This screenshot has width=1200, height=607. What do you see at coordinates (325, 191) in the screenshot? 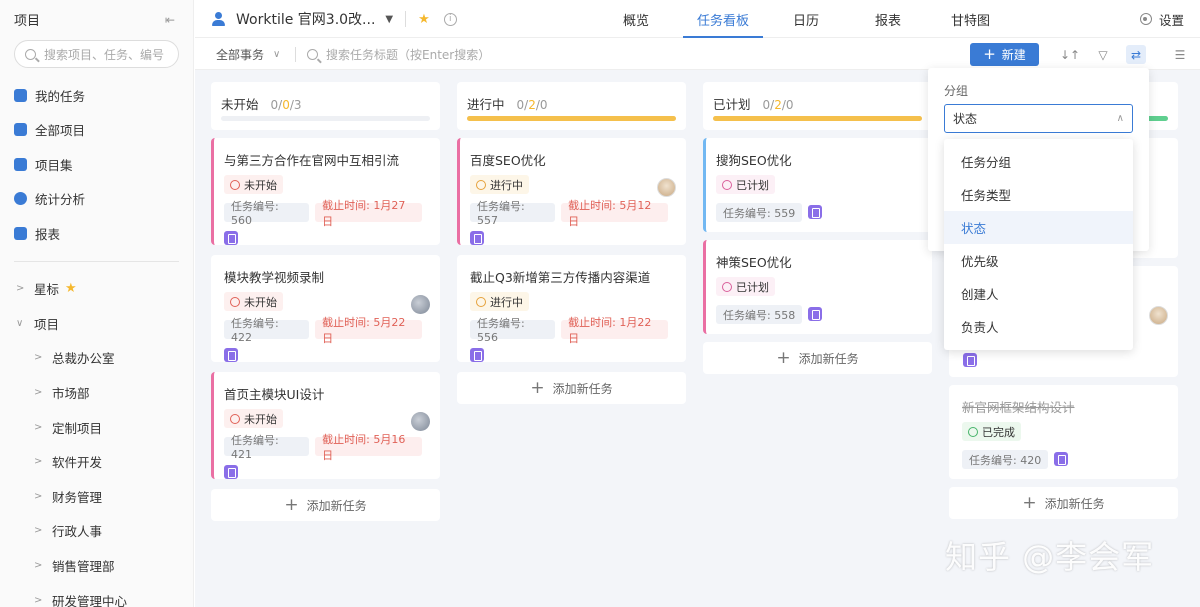
I see `task-card: 与第三方合作在官网中互相引流 未开始 任务编号: 560 截止时间: 1月27日` at bounding box center [325, 191].